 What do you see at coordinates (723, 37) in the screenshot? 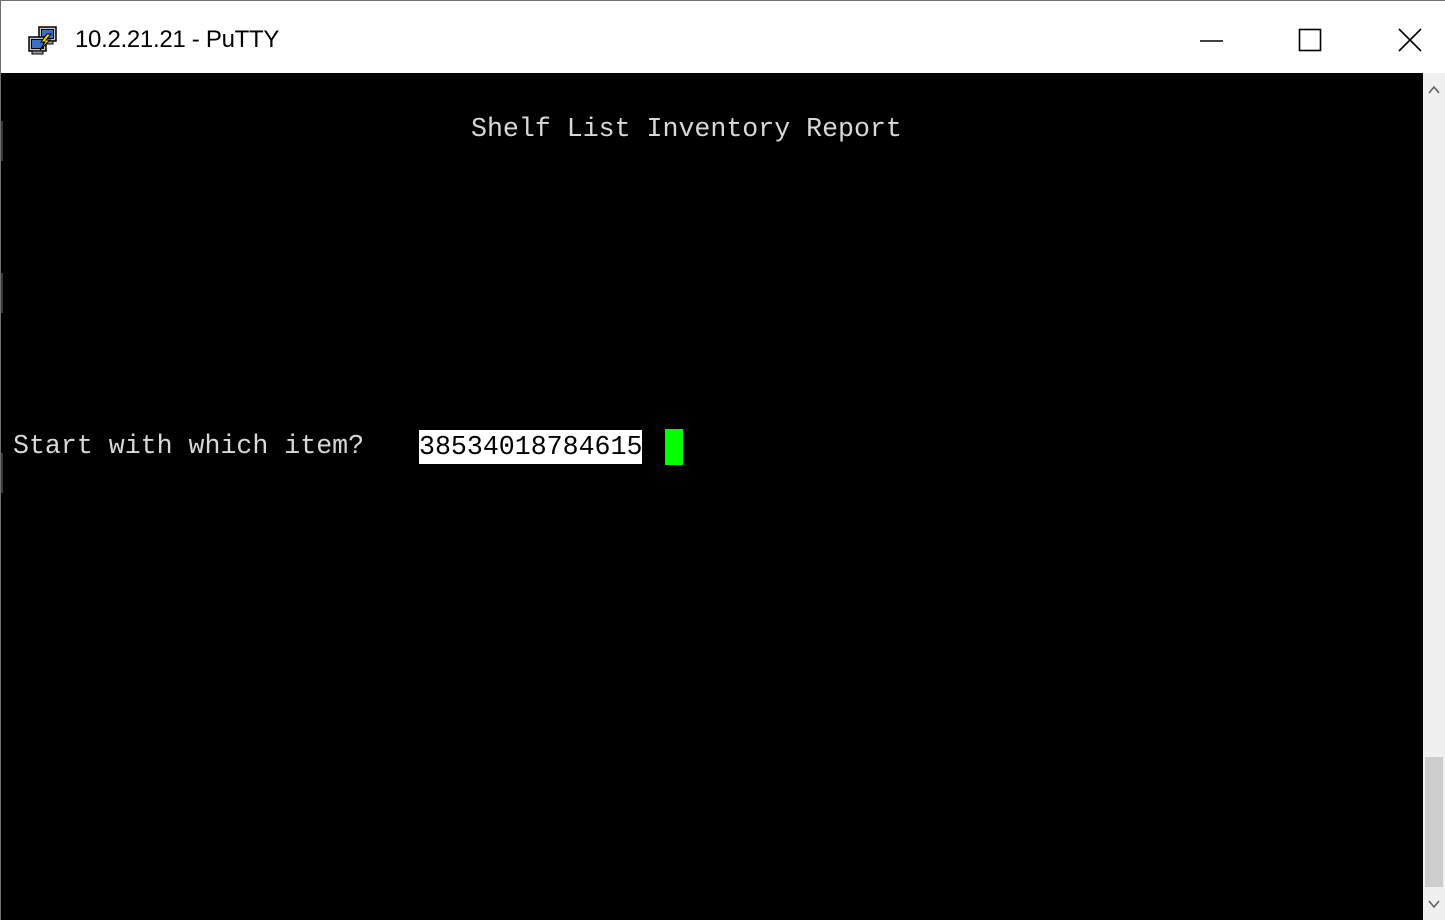
I see `title-bar: 10.2.21.21 - PuTTY` at bounding box center [723, 37].